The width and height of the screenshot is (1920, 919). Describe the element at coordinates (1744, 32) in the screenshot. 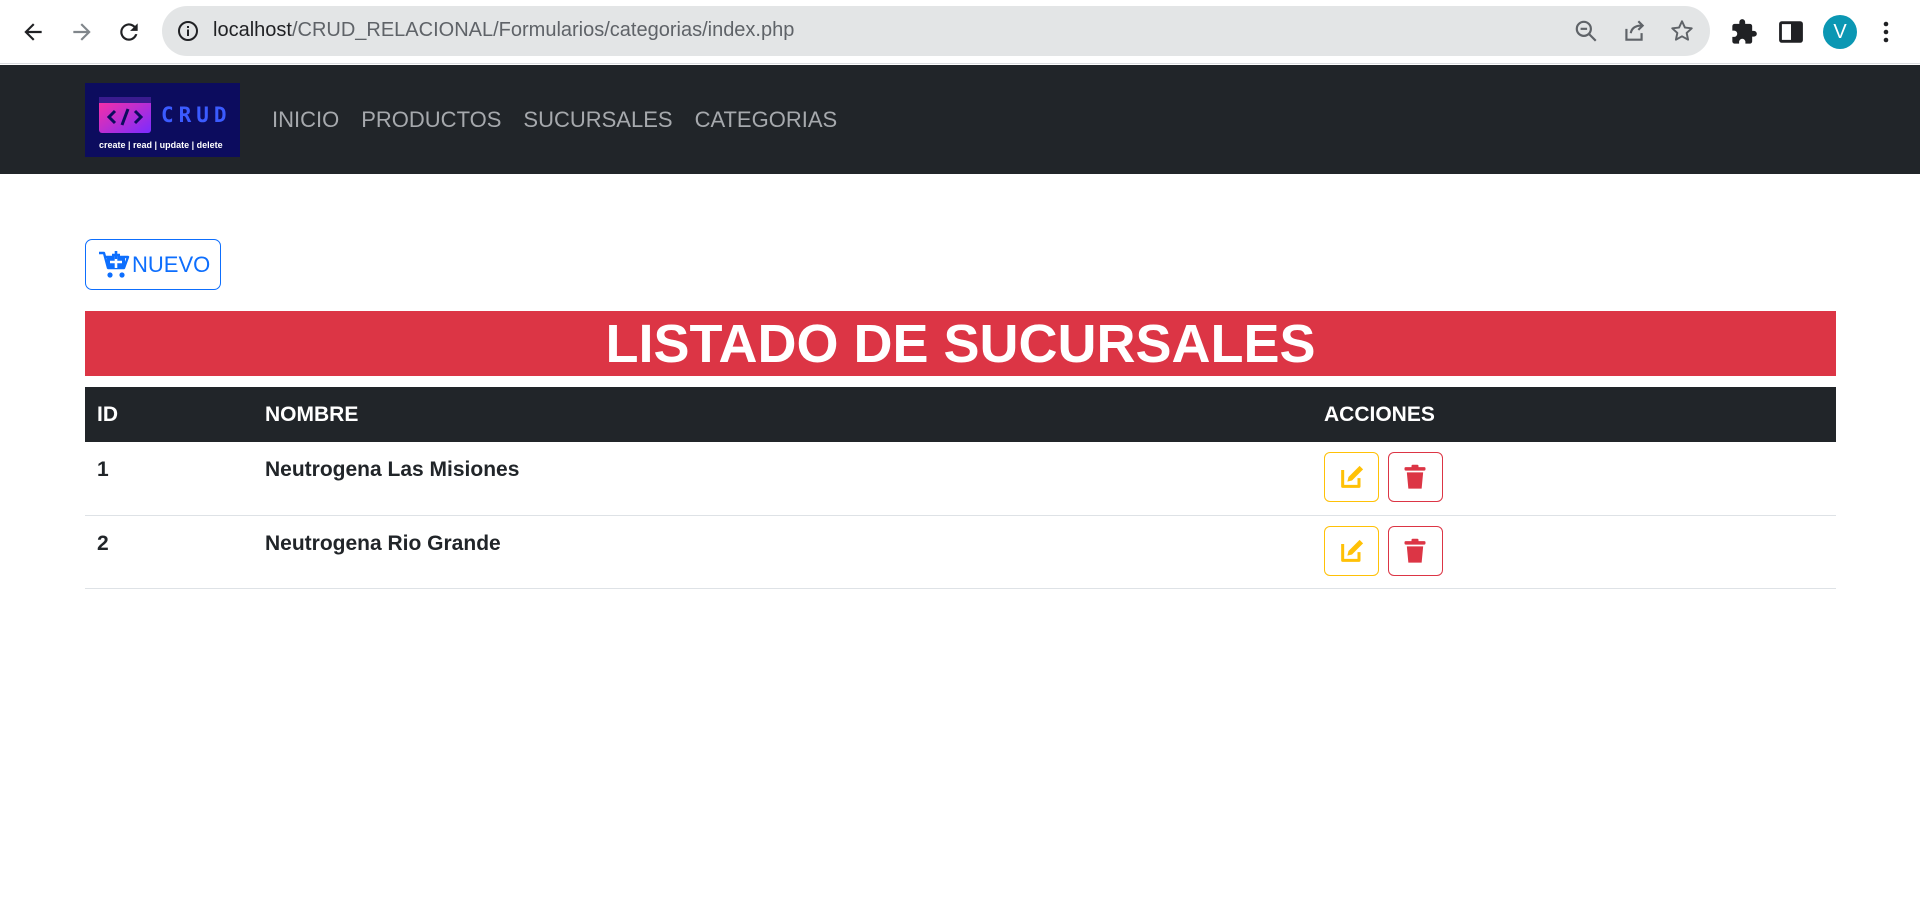

I see `puzzle-icon` at that location.